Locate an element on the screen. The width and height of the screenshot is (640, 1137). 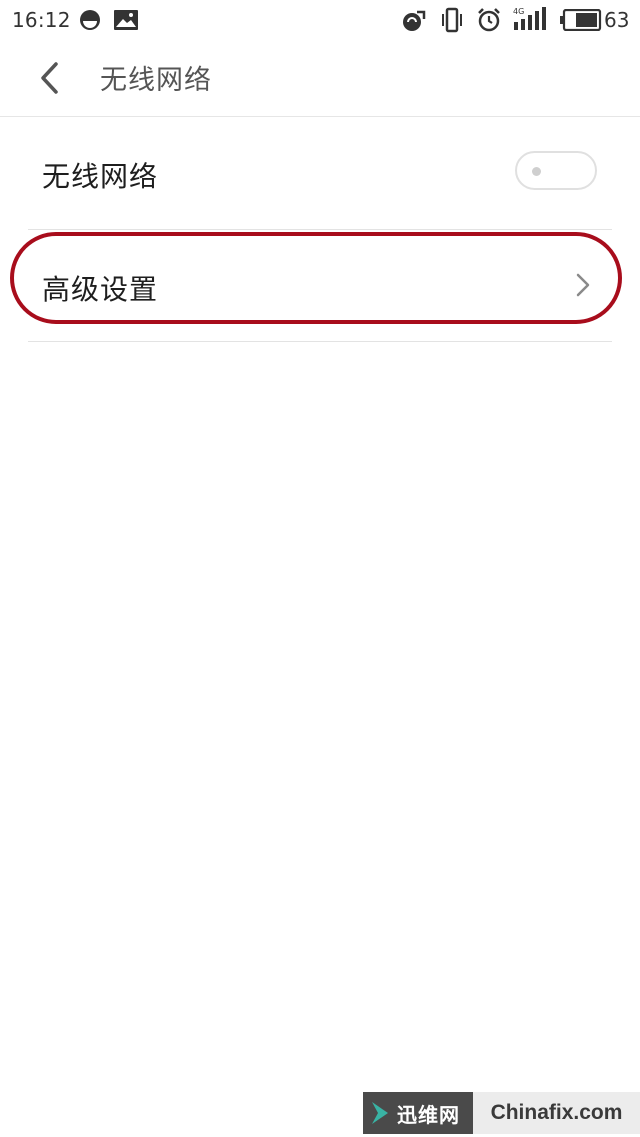
wifi-label: 无线网络 is located at coordinates (100, 176).